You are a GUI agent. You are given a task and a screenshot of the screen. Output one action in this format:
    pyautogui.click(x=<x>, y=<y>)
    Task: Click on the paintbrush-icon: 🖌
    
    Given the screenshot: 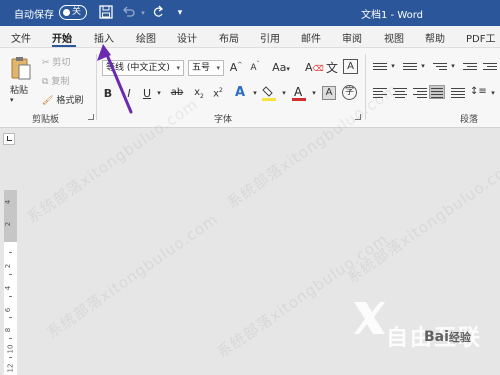 What is the action you would take?
    pyautogui.click(x=48, y=100)
    